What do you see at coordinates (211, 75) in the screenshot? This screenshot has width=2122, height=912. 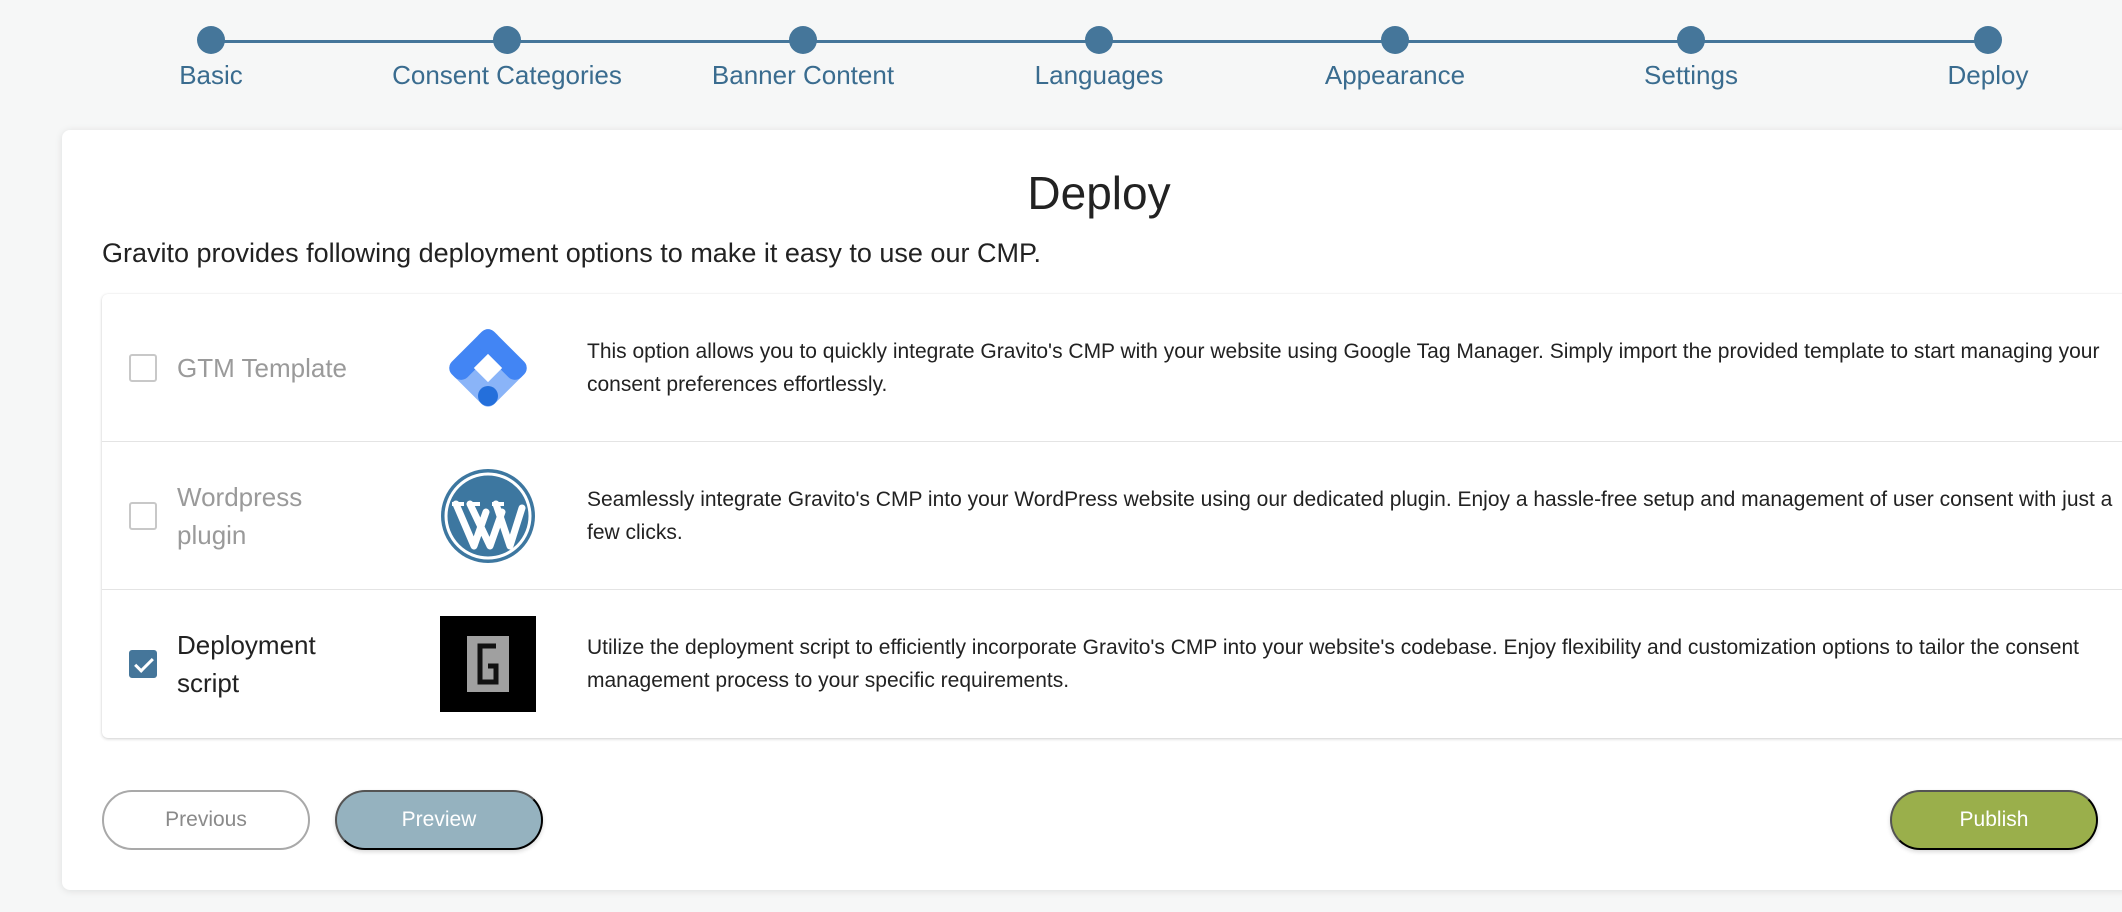 I see `step-label: Basic` at bounding box center [211, 75].